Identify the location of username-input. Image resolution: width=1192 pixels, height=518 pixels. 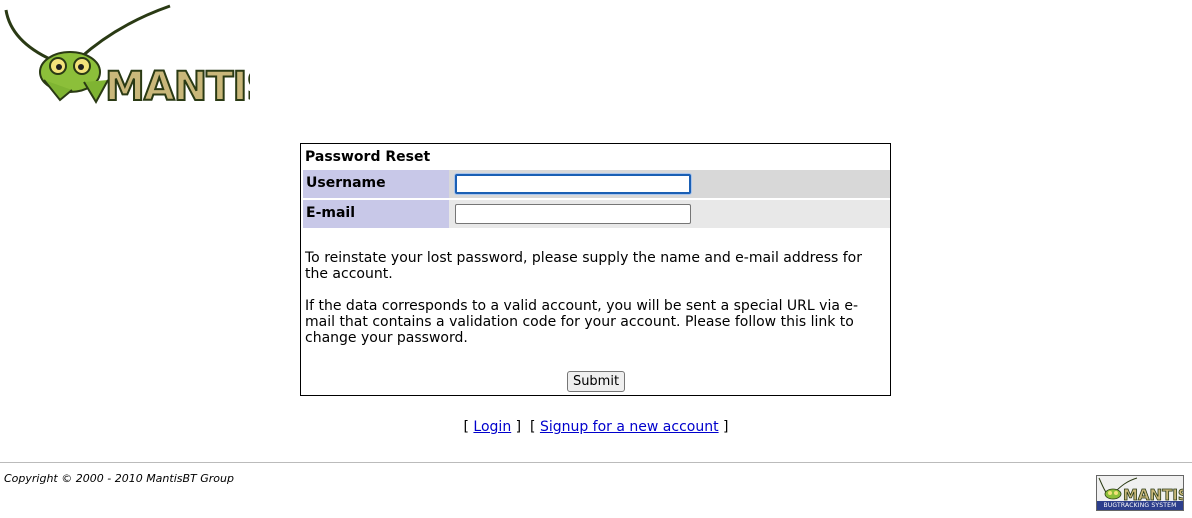
(573, 184).